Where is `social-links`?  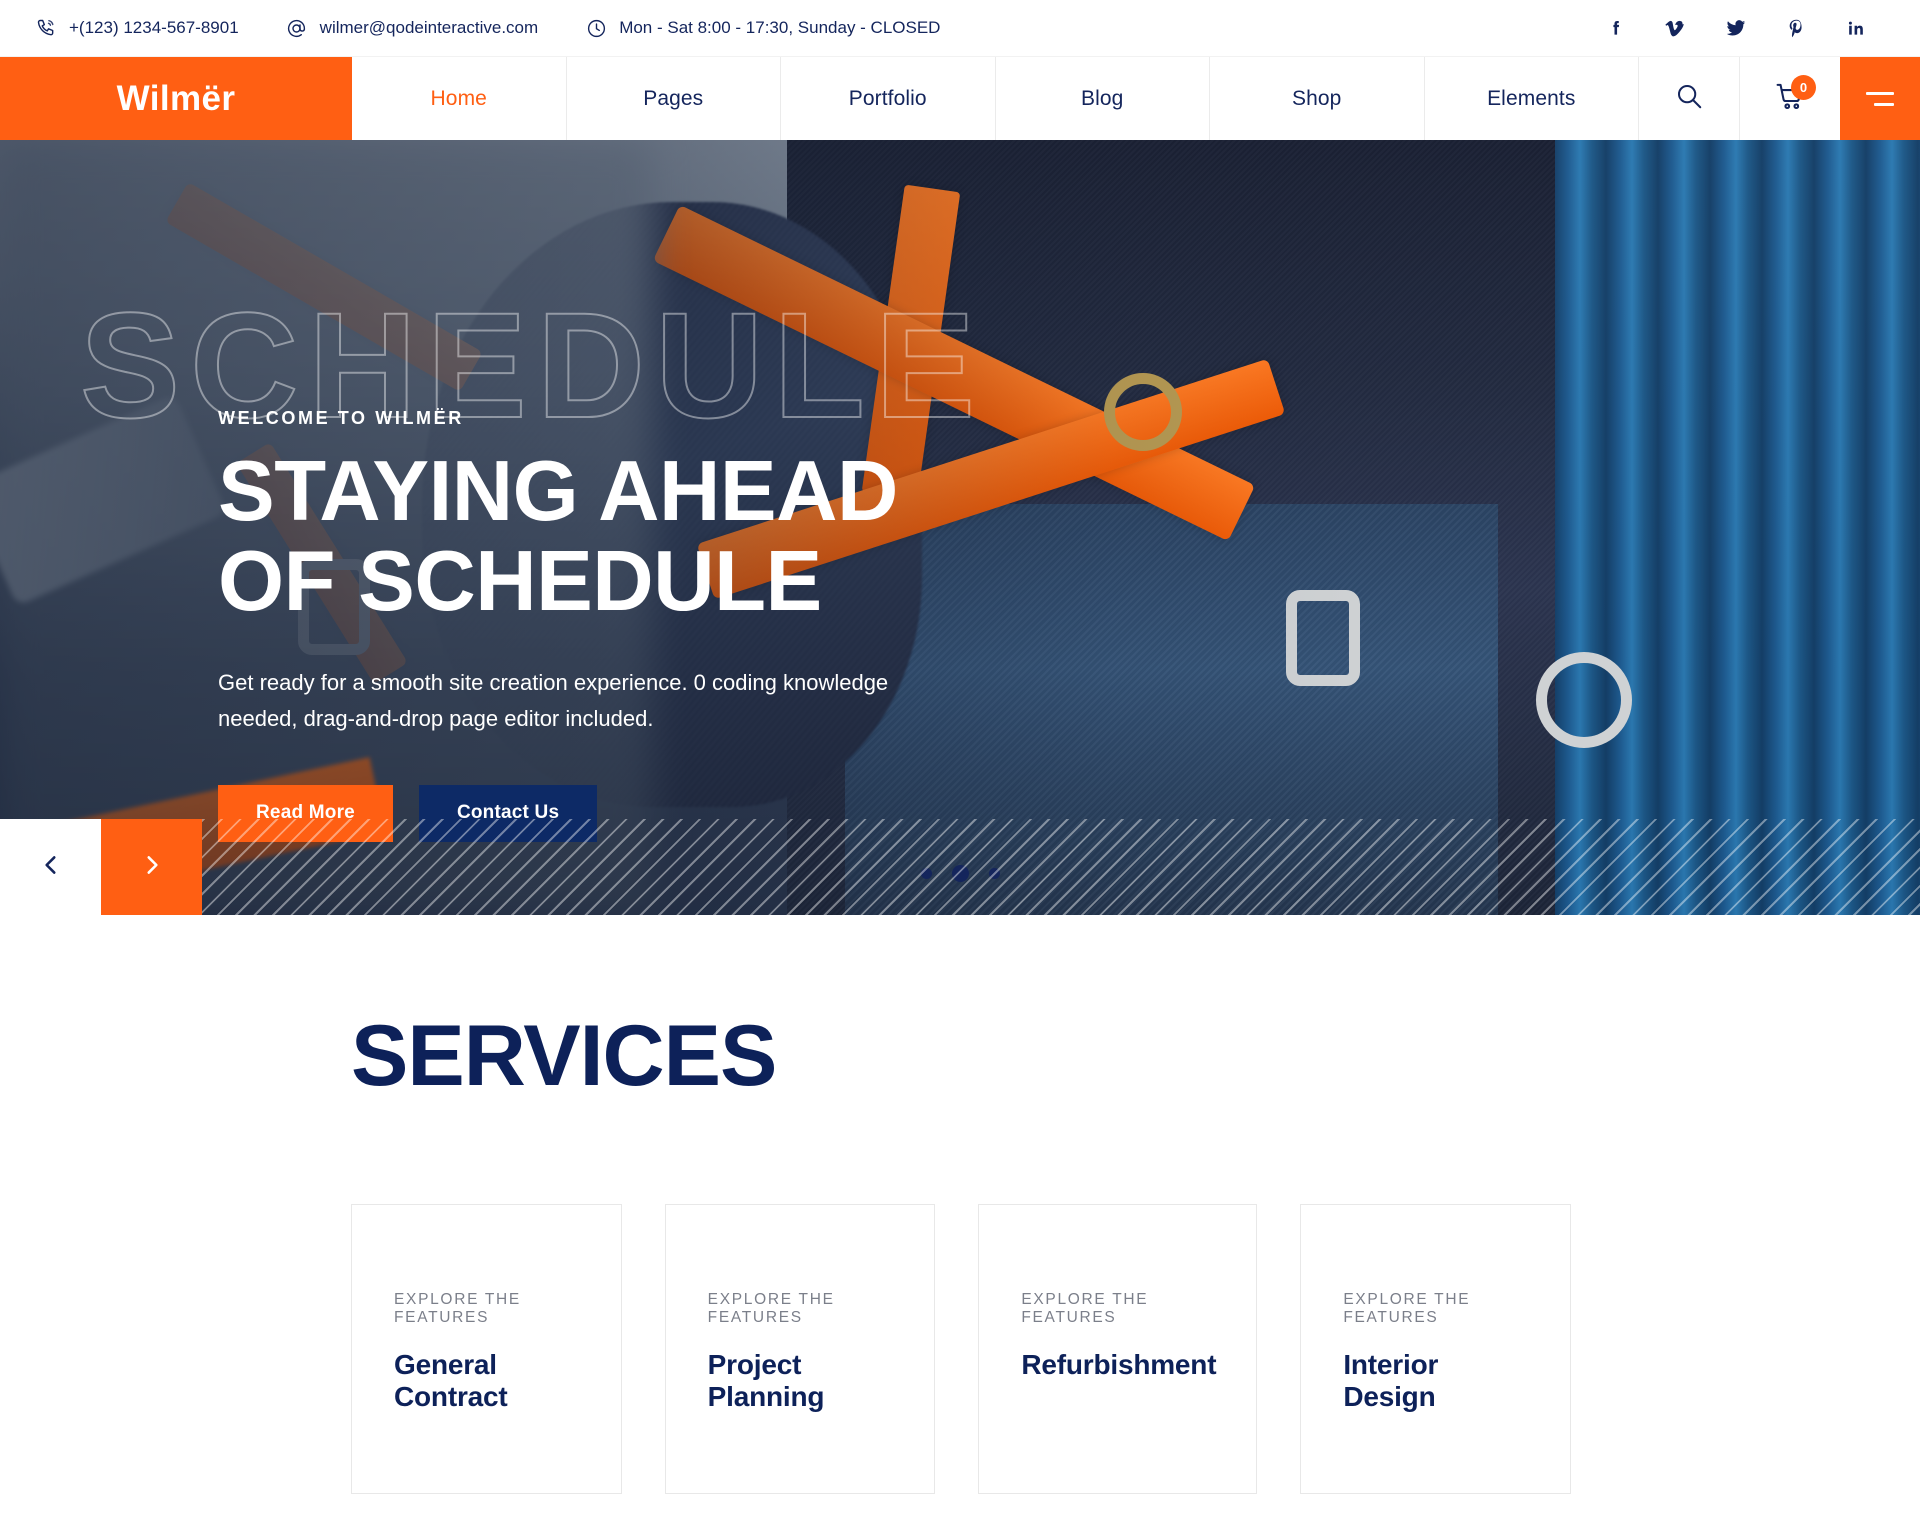 social-links is located at coordinates (1736, 28).